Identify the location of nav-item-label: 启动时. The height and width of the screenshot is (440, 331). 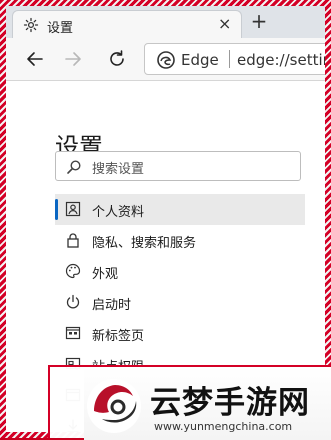
(112, 305).